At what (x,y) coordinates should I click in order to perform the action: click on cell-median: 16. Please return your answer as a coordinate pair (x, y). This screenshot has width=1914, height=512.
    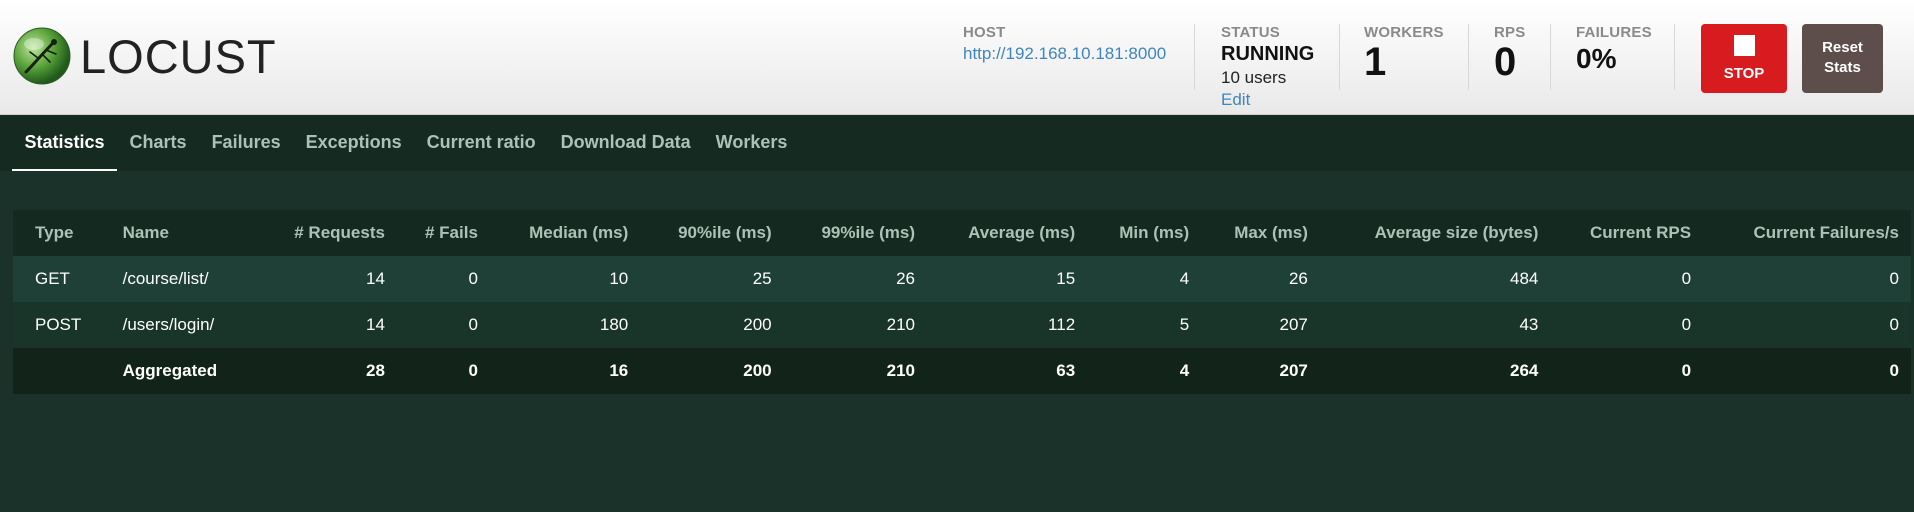
    Looking at the image, I should click on (619, 370).